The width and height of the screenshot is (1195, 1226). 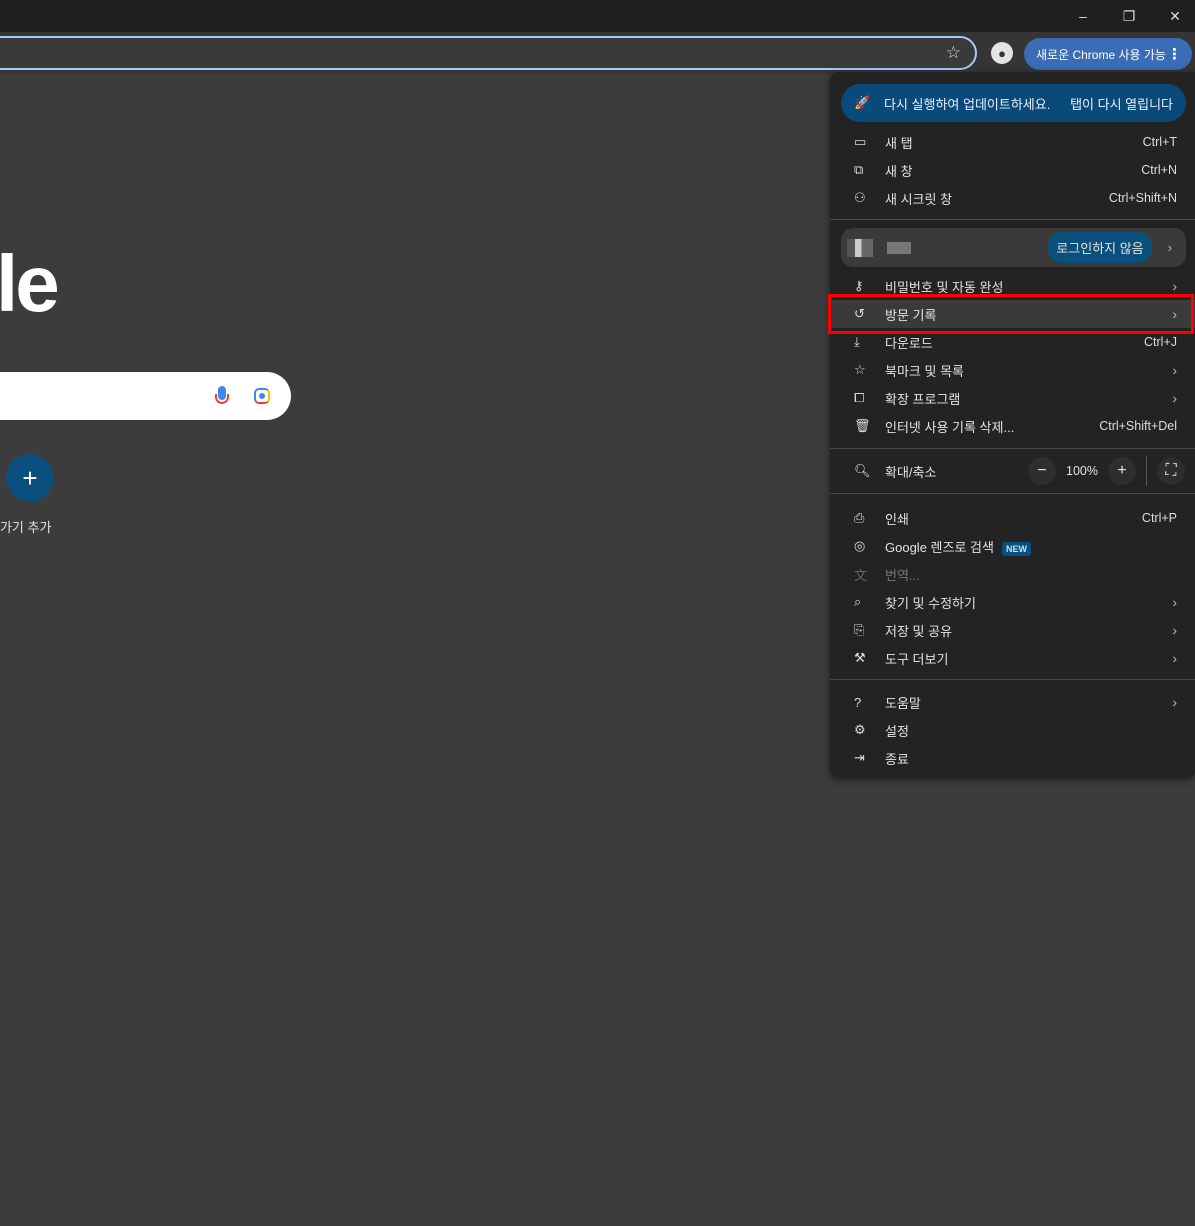 I want to click on menu-item-label: 인쇄, so click(x=1013, y=518).